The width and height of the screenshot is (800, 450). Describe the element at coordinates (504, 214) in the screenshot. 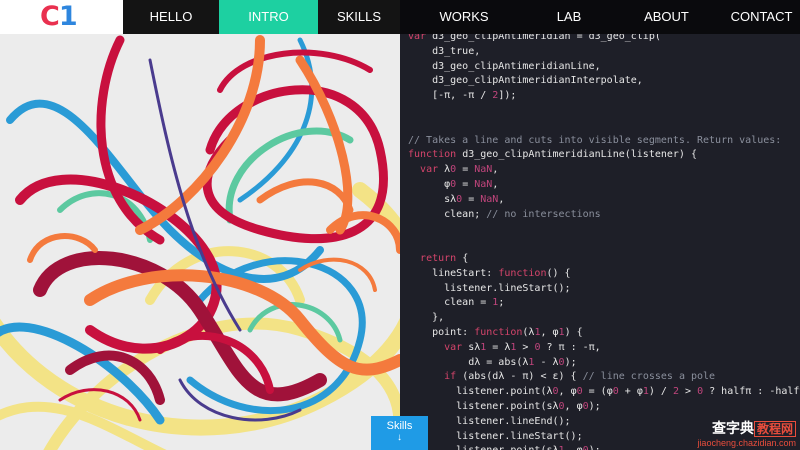

I see `code-line: clean; // no intersections` at that location.